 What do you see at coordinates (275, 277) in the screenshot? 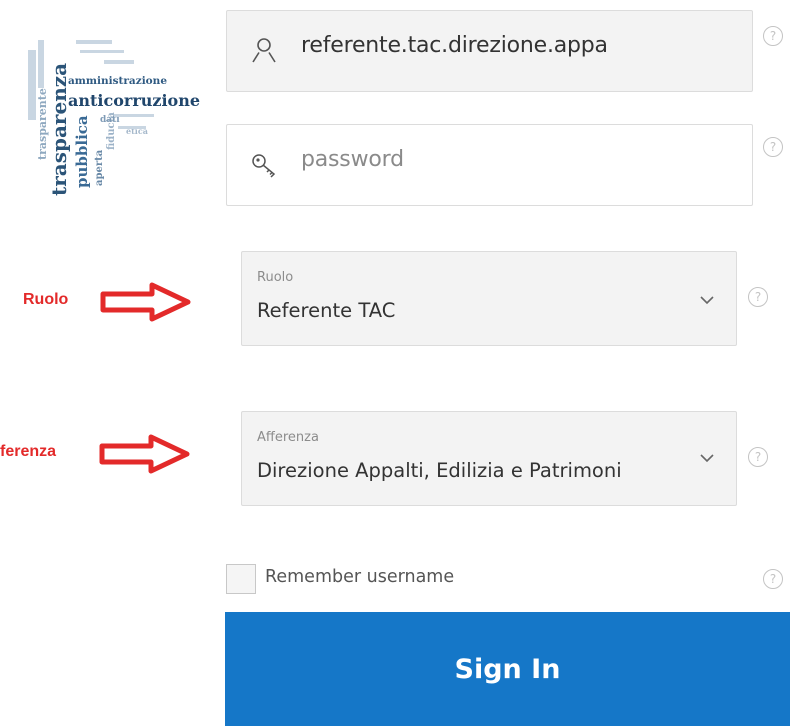
I see `ruolo-label: Ruolo` at bounding box center [275, 277].